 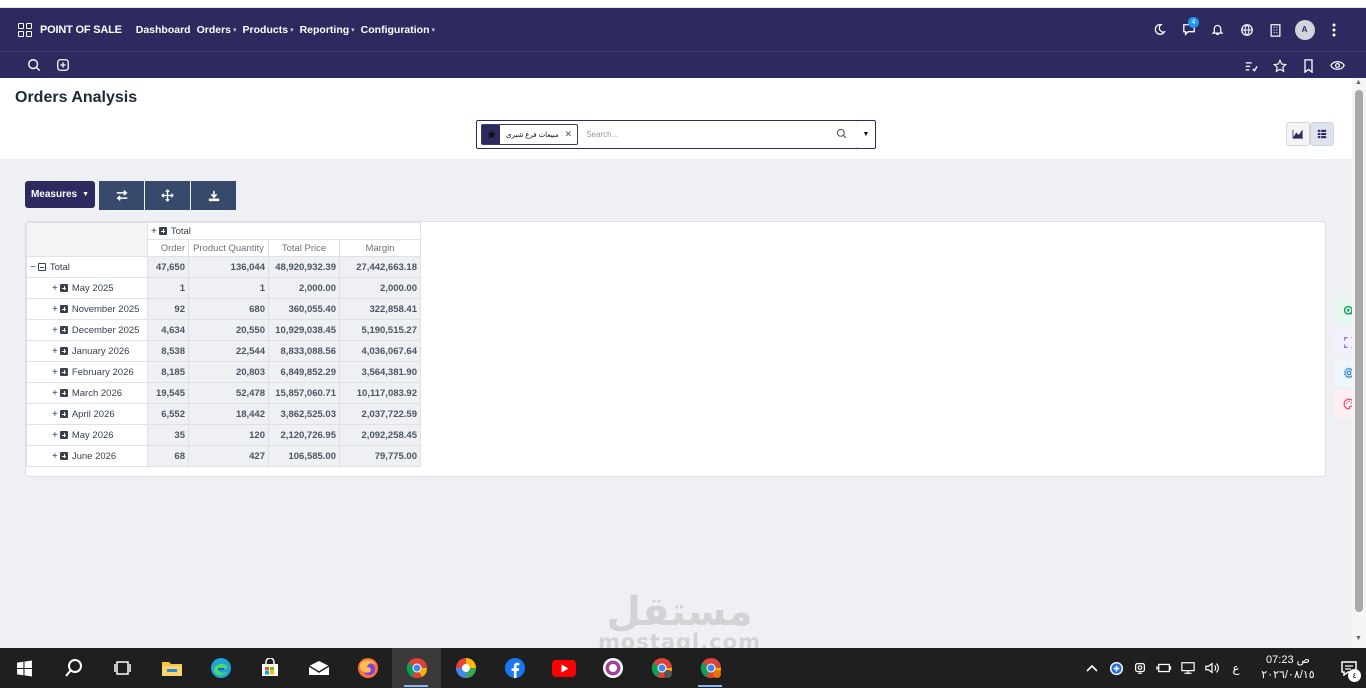 What do you see at coordinates (1288, 668) in the screenshot?
I see `taskbar-clock: 07:23 ص ٢٠٢٦/٠٨/١٥` at bounding box center [1288, 668].